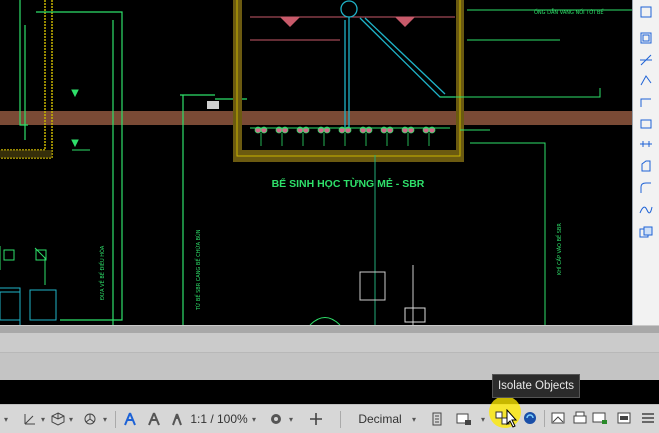  Describe the element at coordinates (569, 12) in the screenshot. I see `pipe-note-label: ỐNG DẪN VANG NỐI TỚI BỂ` at that location.